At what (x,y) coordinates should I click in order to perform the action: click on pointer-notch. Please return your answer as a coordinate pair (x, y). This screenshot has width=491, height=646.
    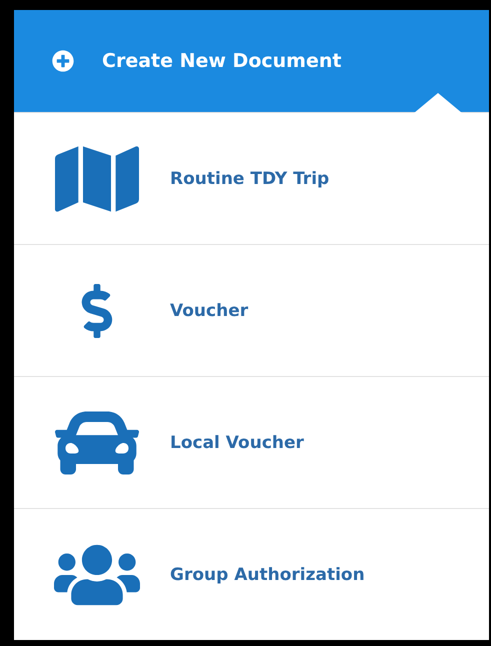
    Looking at the image, I should click on (438, 103).